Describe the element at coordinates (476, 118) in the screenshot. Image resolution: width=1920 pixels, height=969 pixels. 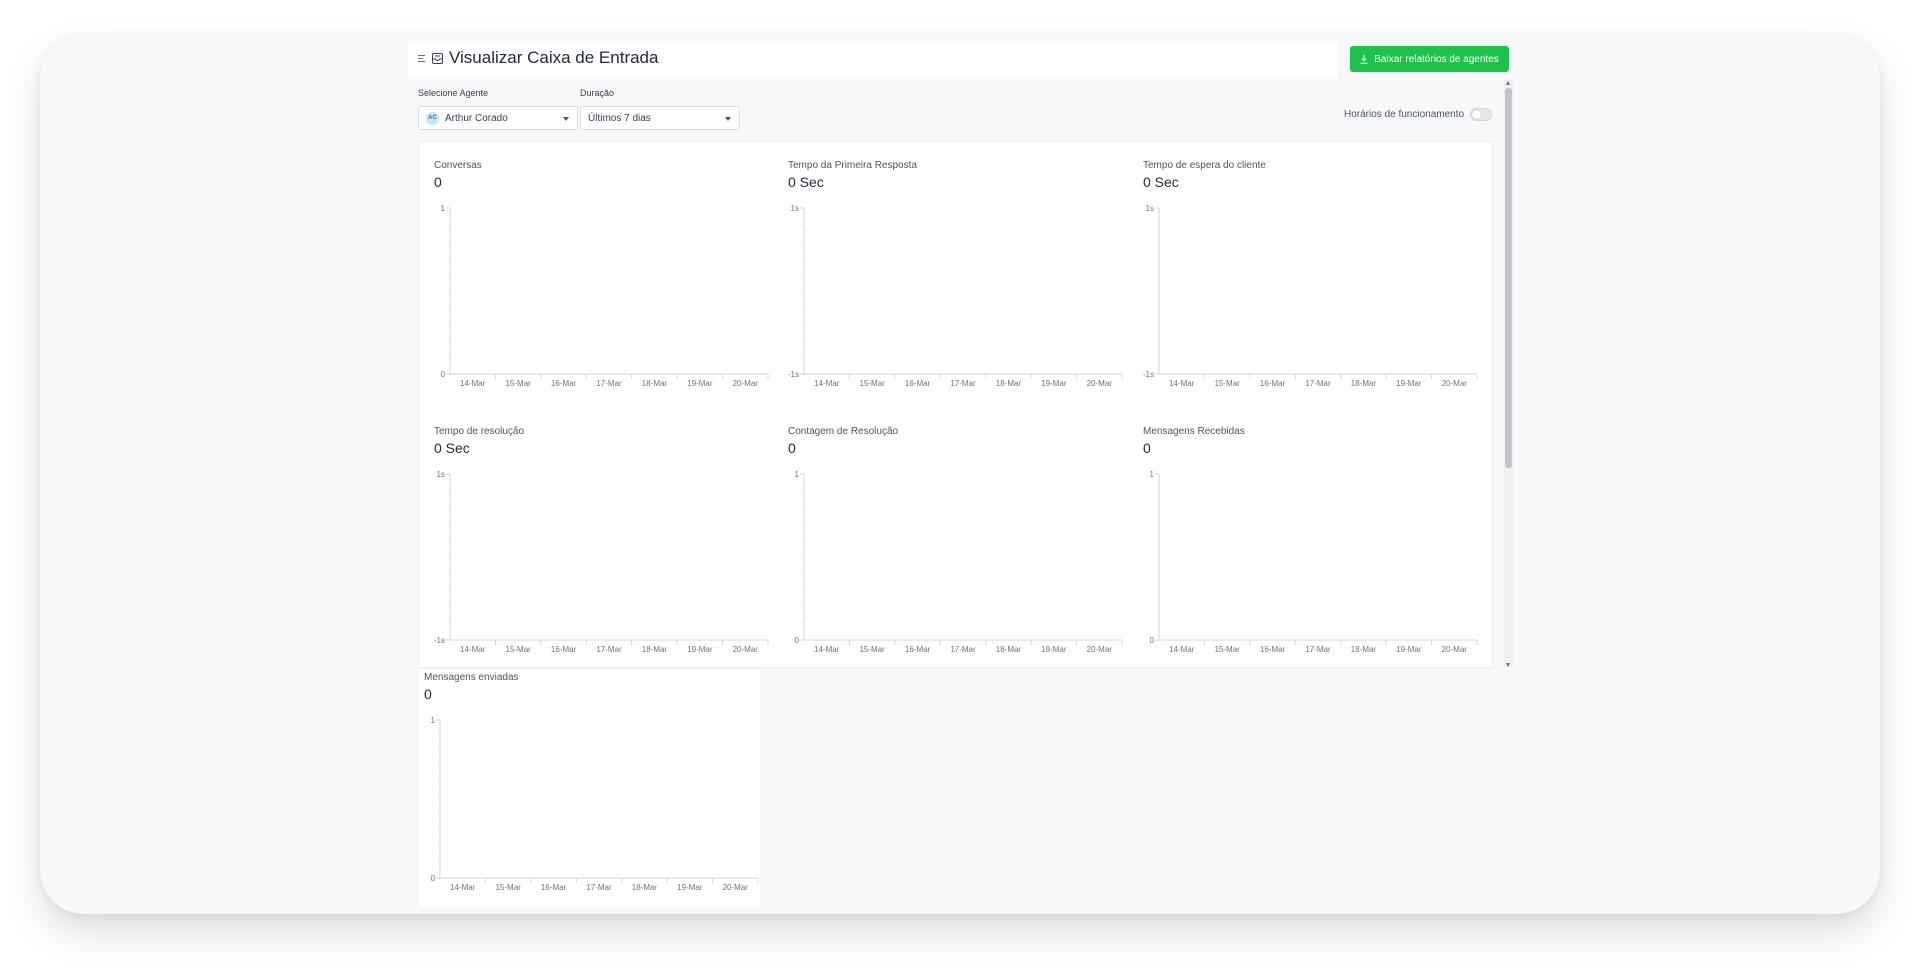
I see `agent-select-value: Arthur Corado` at that location.